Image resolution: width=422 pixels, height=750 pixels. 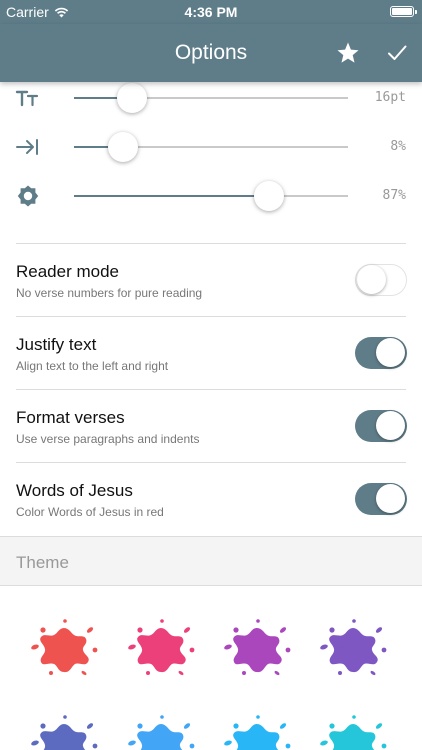 I want to click on star-icon, so click(x=348, y=53).